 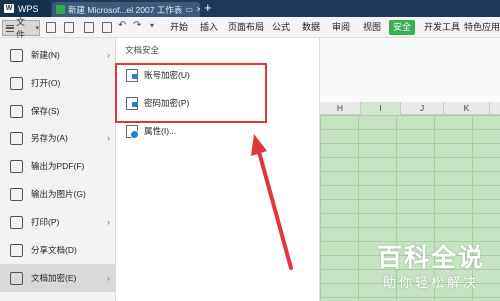 I want to click on wps-logo-icon: W, so click(x=9, y=8).